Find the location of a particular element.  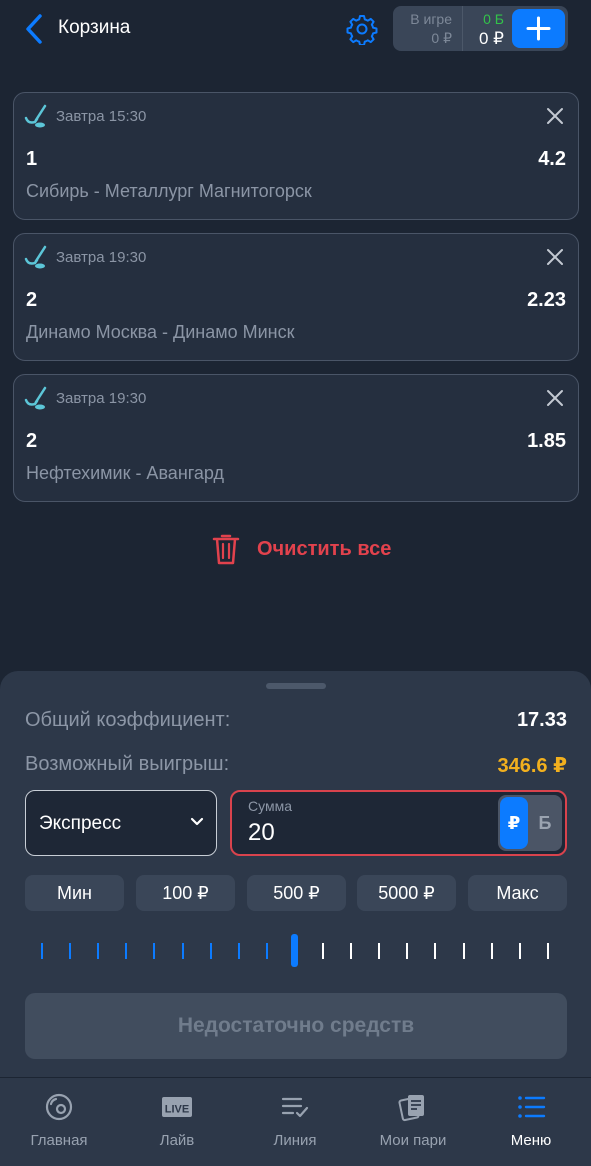

event-time: Завтра 15:30 is located at coordinates (101, 116).